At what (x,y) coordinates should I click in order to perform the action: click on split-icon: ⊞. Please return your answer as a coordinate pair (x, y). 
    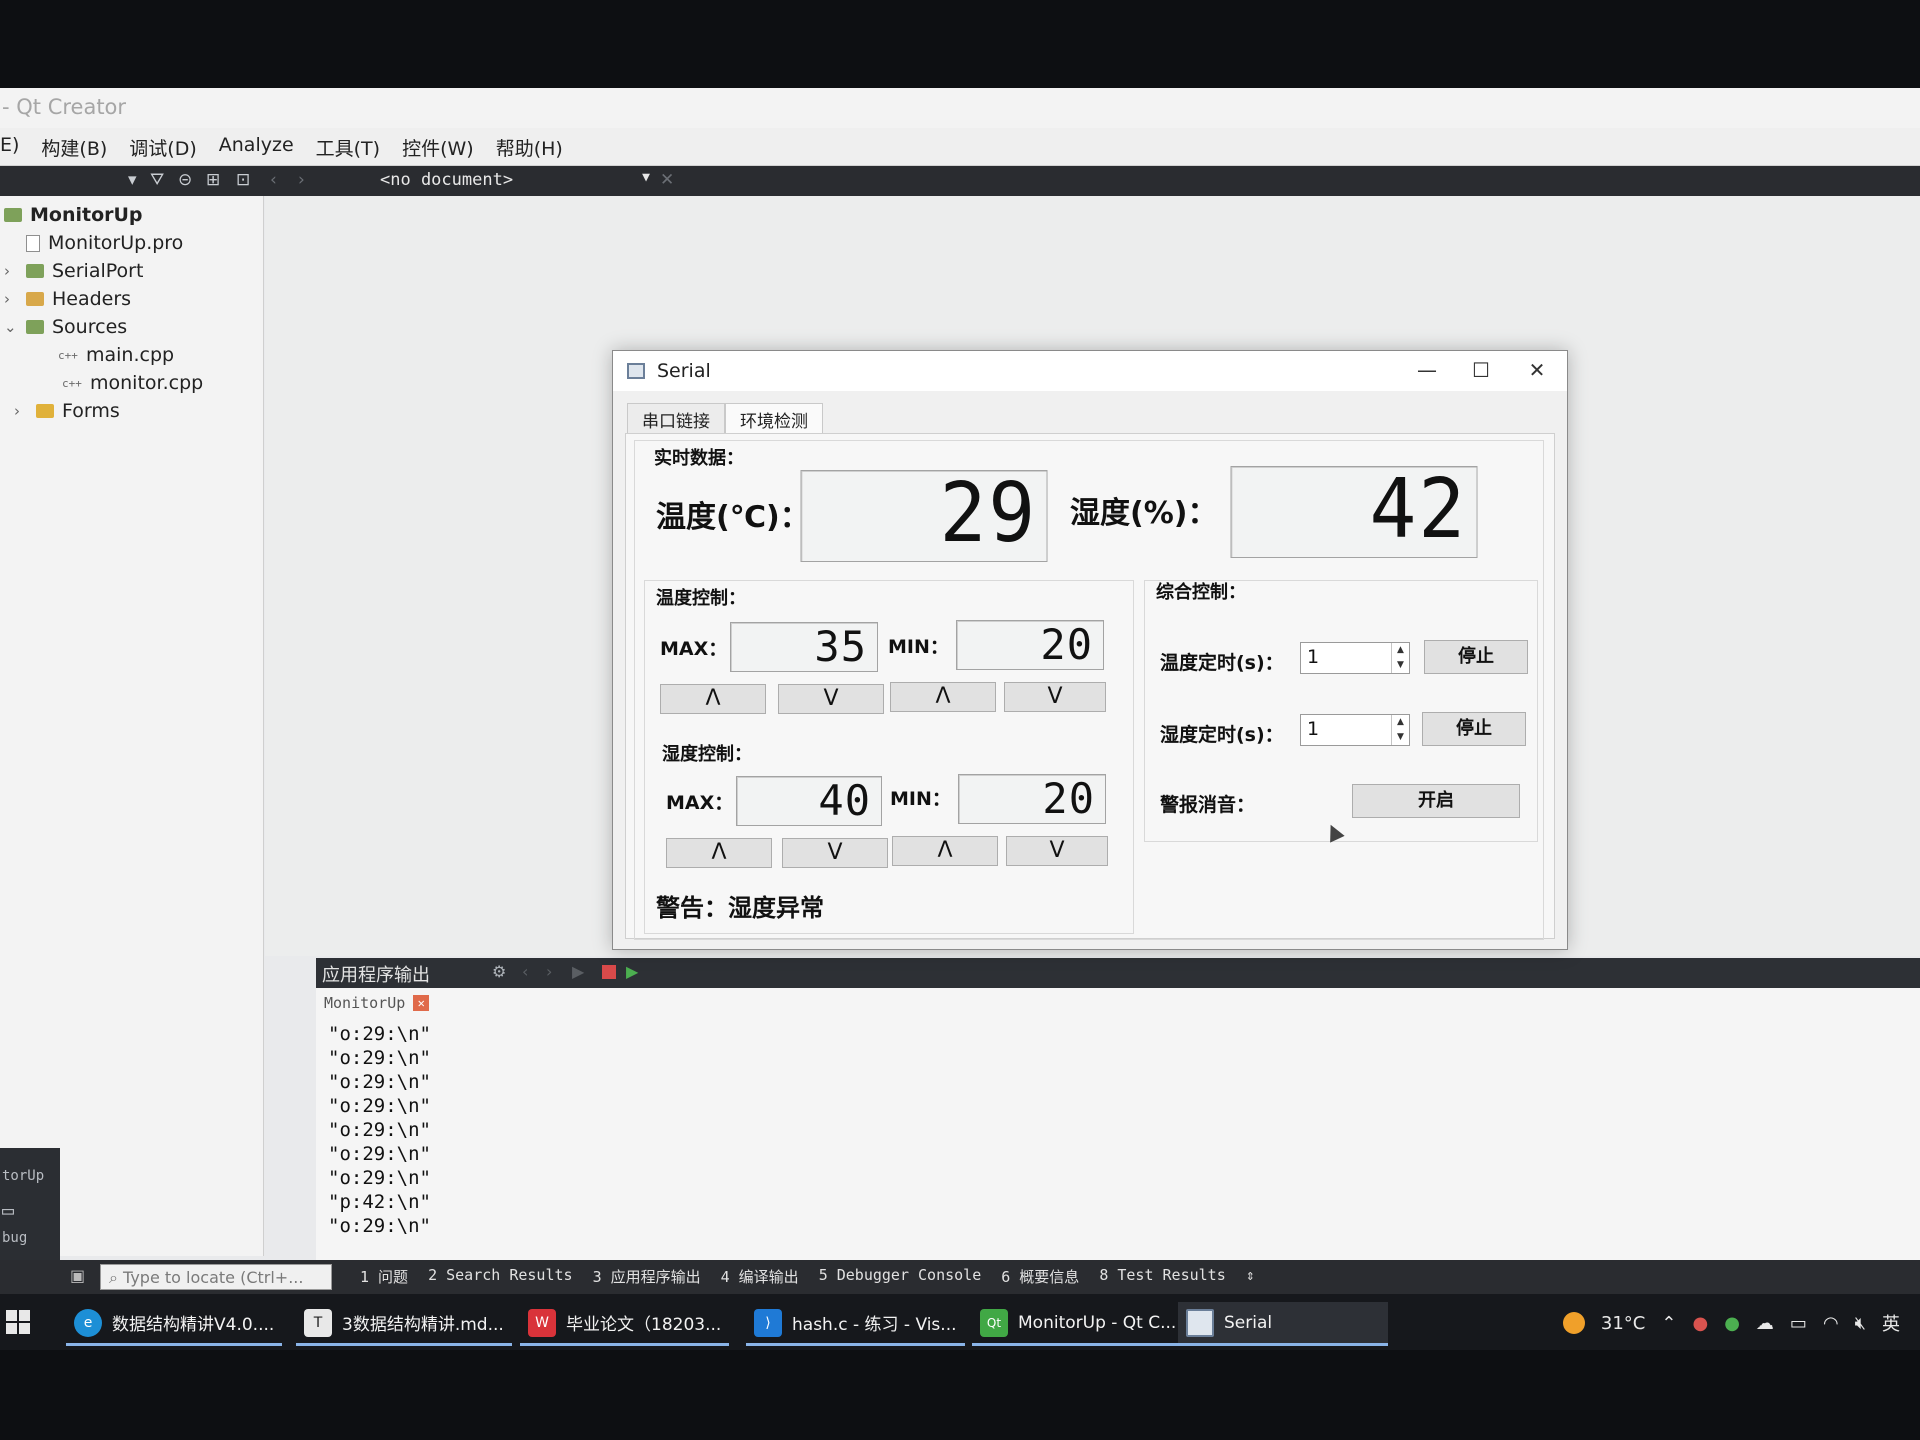
    Looking at the image, I should click on (213, 180).